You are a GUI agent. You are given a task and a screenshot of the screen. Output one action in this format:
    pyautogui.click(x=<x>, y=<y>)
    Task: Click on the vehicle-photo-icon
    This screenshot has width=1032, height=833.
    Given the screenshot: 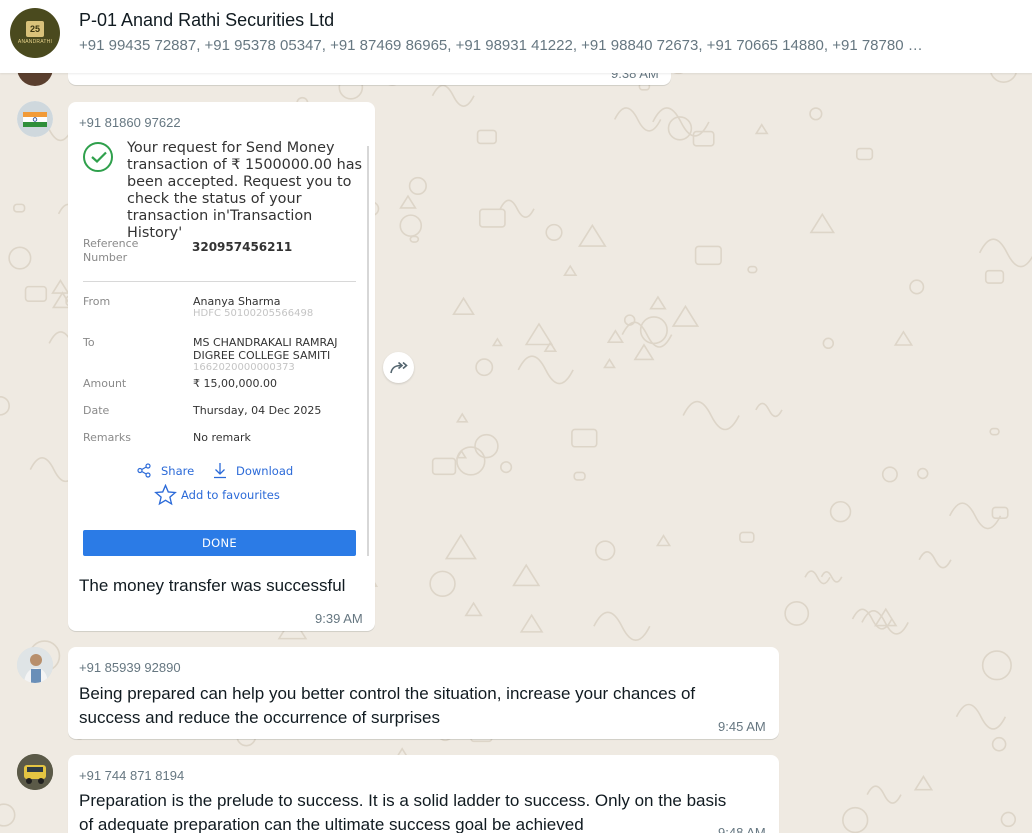 What is the action you would take?
    pyautogui.click(x=35, y=772)
    